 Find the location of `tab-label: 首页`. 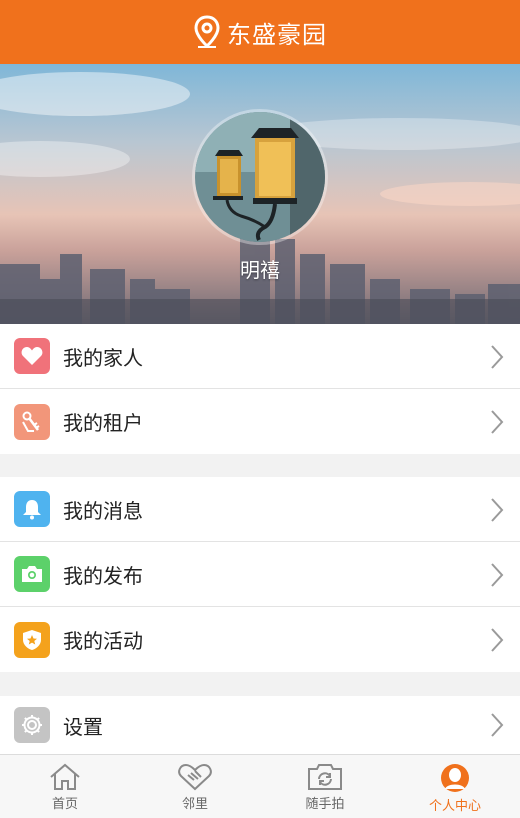

tab-label: 首页 is located at coordinates (64, 804).